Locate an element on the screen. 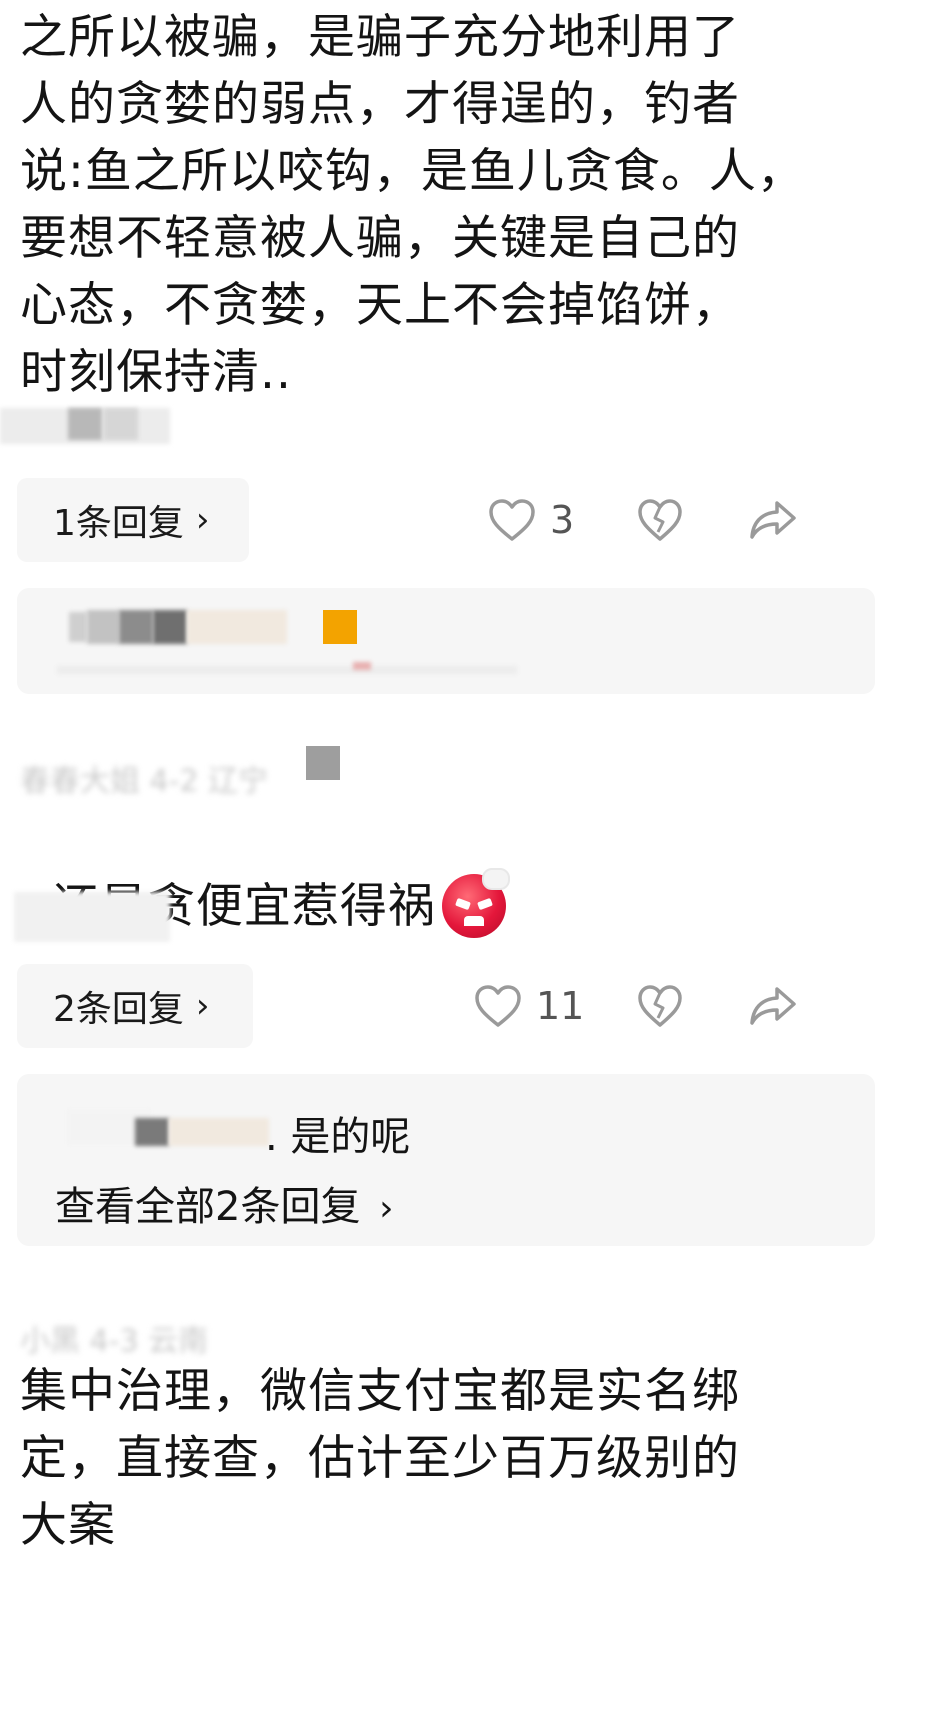 The image size is (929, 1710). comment-3-meta: 小黑 4-3 云南 is located at coordinates (114, 1341).